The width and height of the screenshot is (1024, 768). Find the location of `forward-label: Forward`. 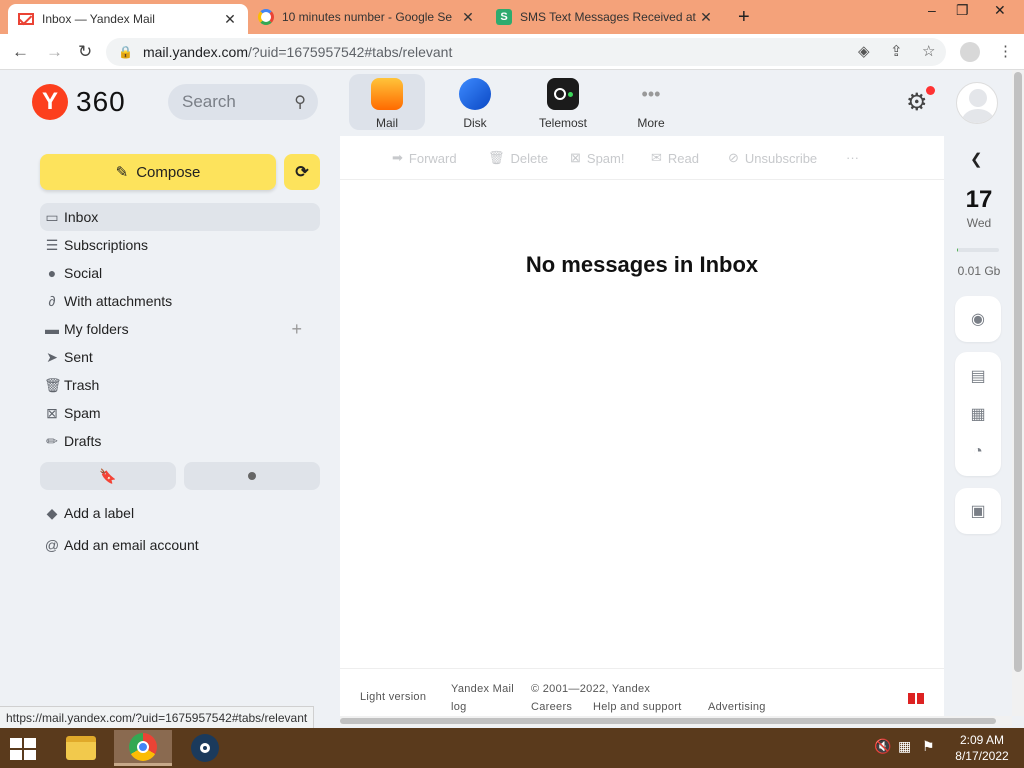

forward-label: Forward is located at coordinates (432, 158).